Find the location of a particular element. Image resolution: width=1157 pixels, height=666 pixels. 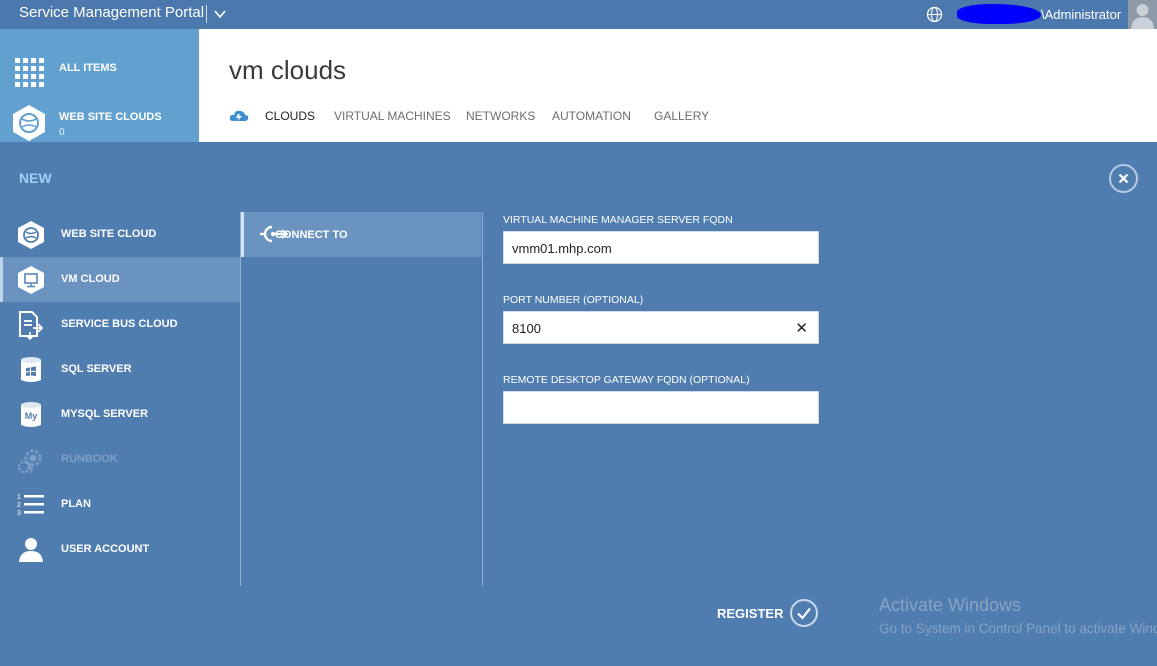

gear-icon is located at coordinates (29, 461).